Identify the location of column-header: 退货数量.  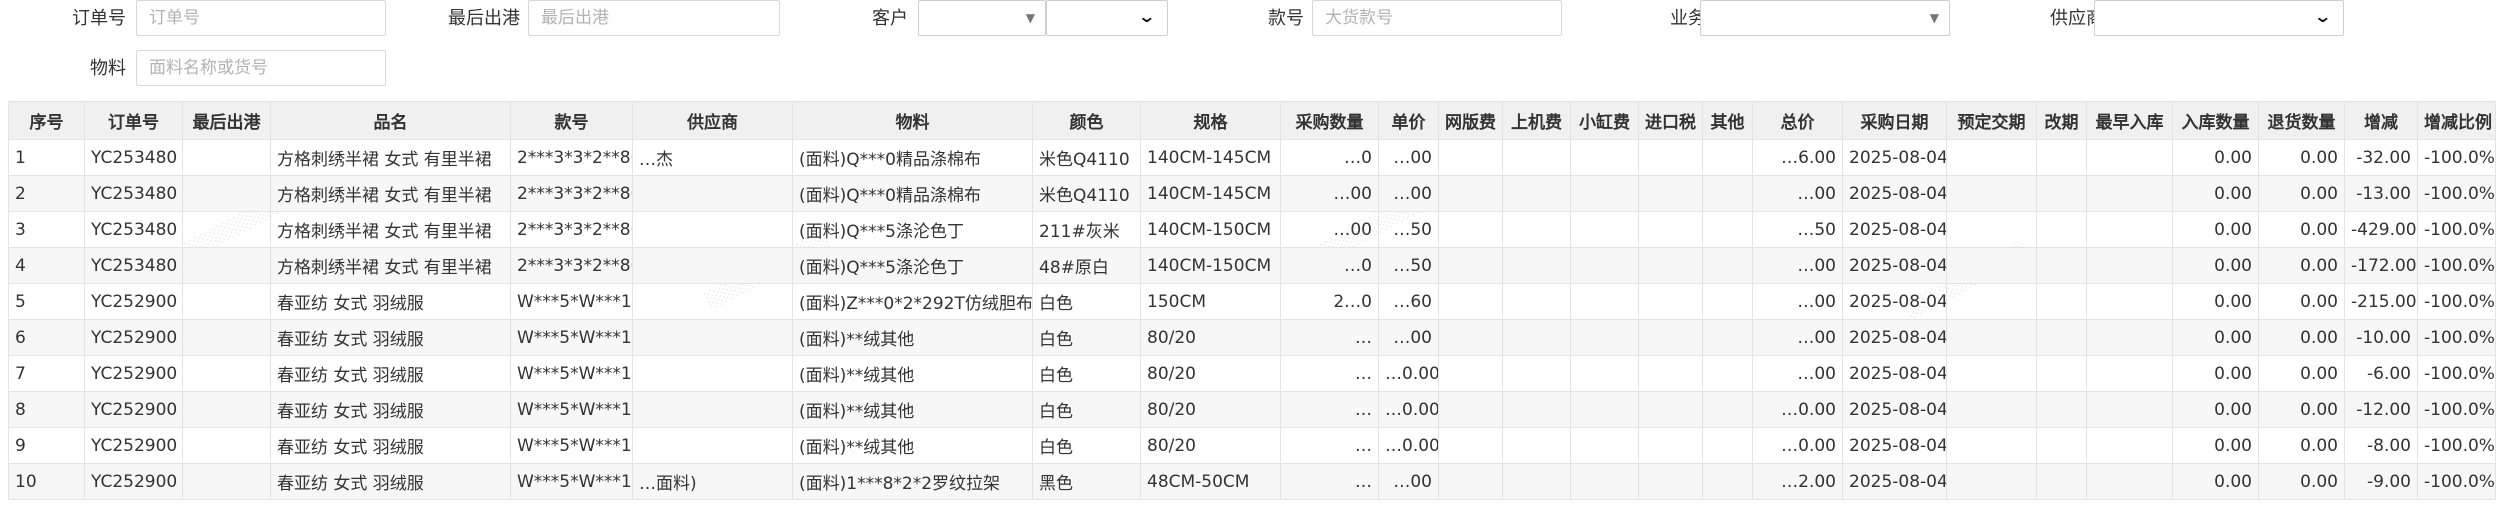
(2301, 120).